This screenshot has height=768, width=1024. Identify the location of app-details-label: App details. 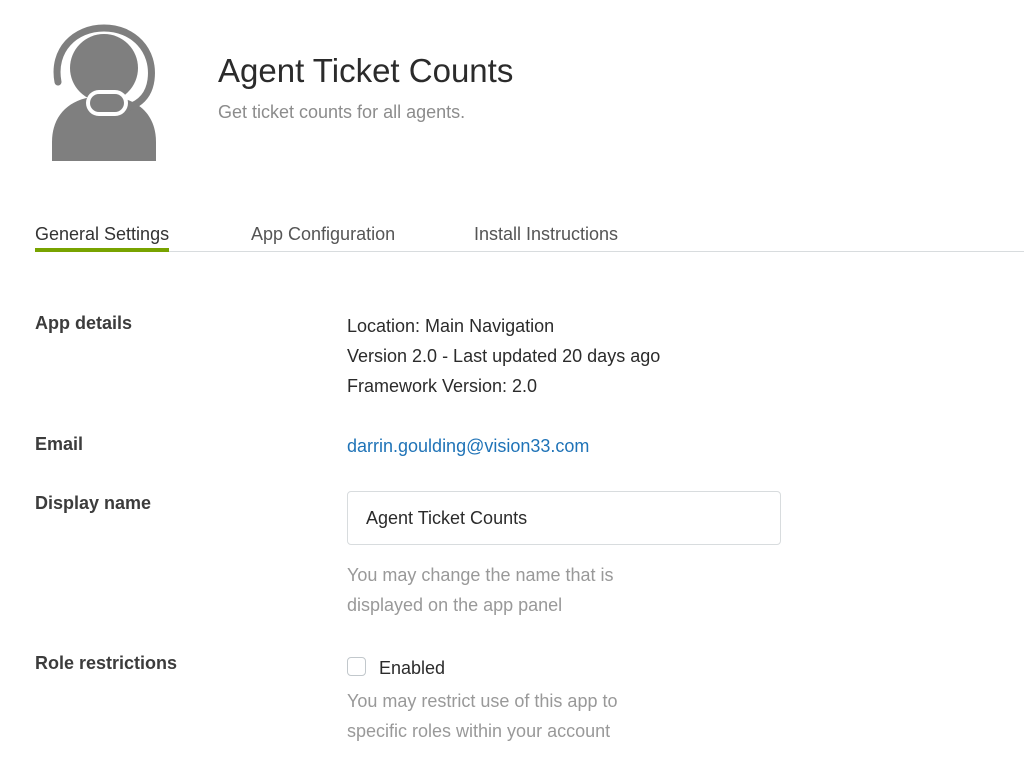
(84, 323).